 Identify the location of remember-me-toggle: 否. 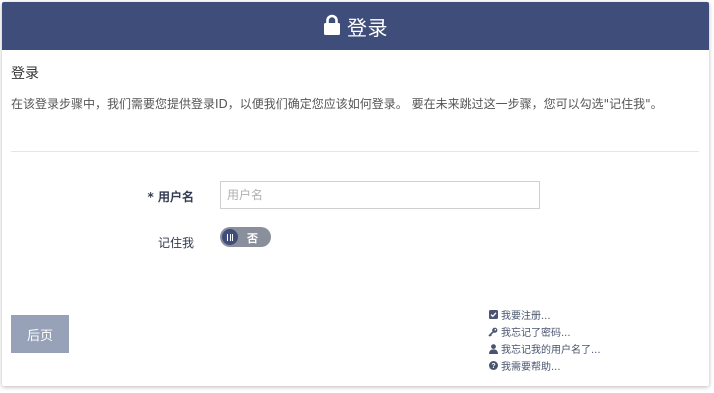
(245, 237).